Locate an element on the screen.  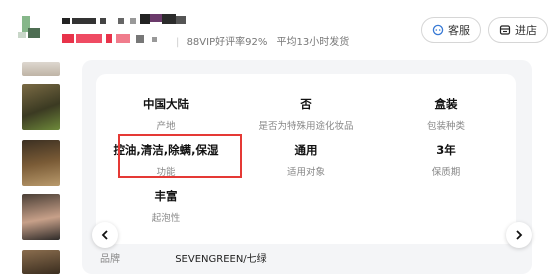
headset-icon is located at coordinates (438, 30).